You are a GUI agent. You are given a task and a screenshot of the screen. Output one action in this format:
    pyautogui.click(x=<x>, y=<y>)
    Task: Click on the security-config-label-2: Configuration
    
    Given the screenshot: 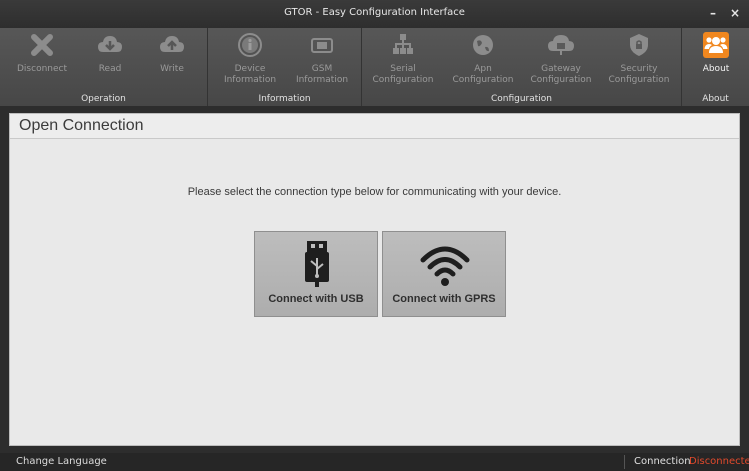 What is the action you would take?
    pyautogui.click(x=639, y=80)
    